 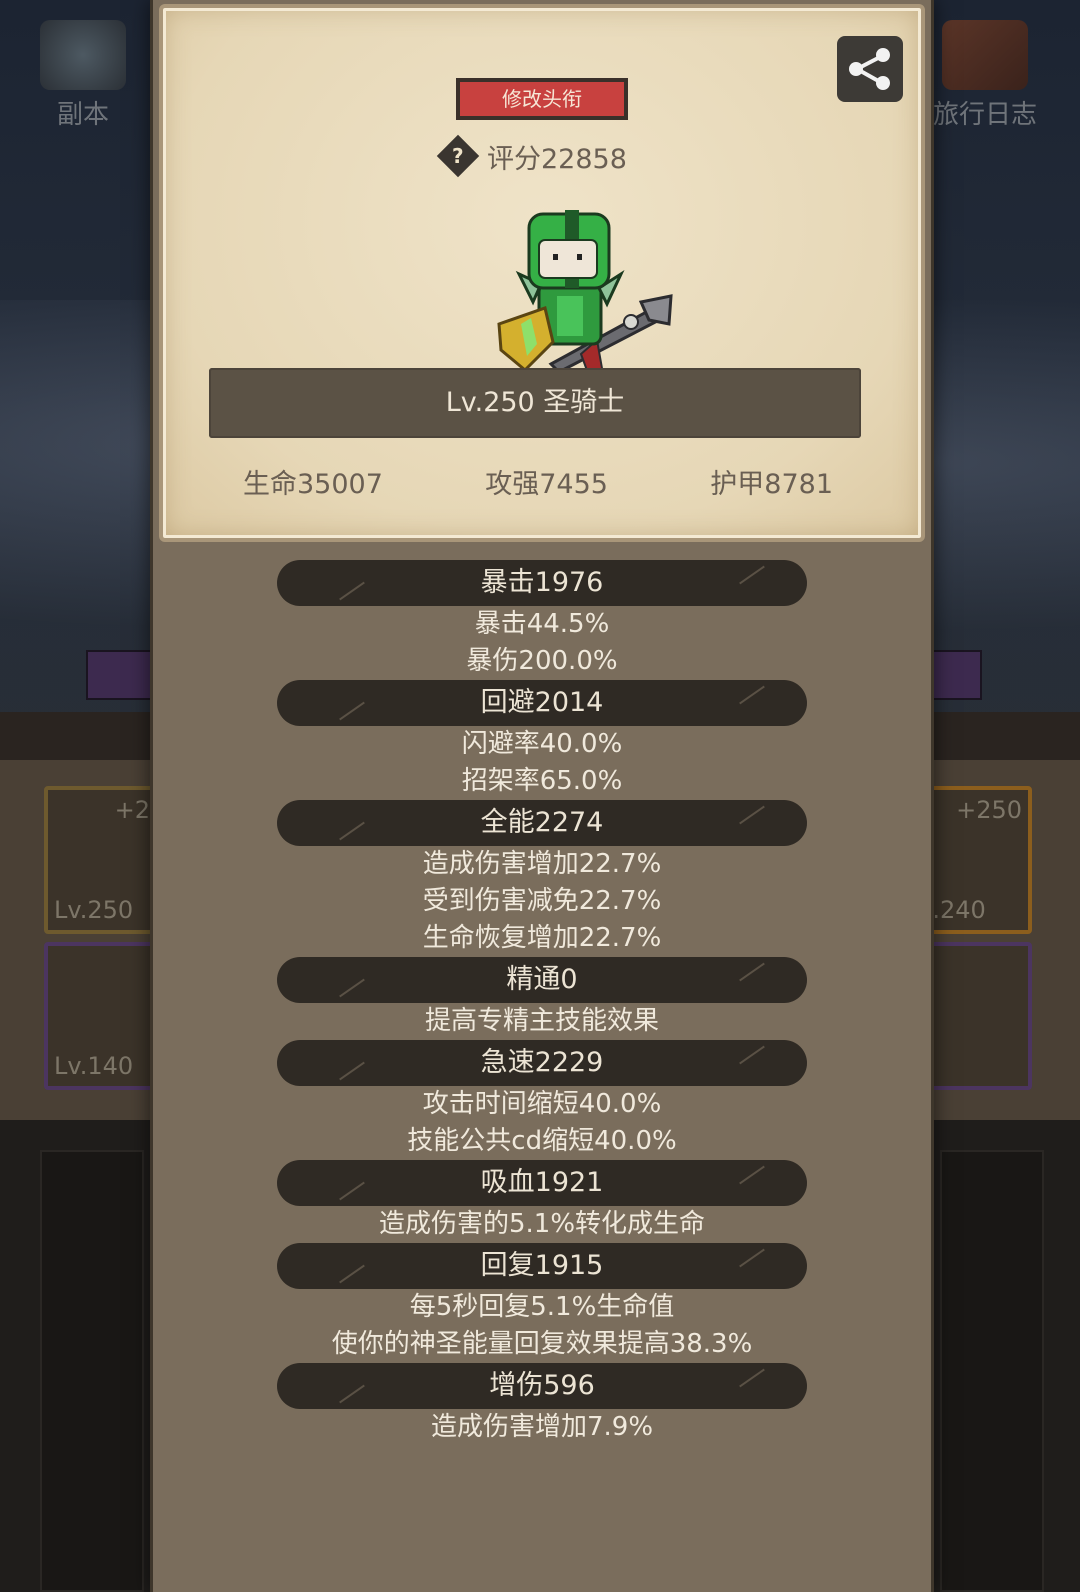 What do you see at coordinates (123, 675) in the screenshot?
I see `background-purple-bar-left` at bounding box center [123, 675].